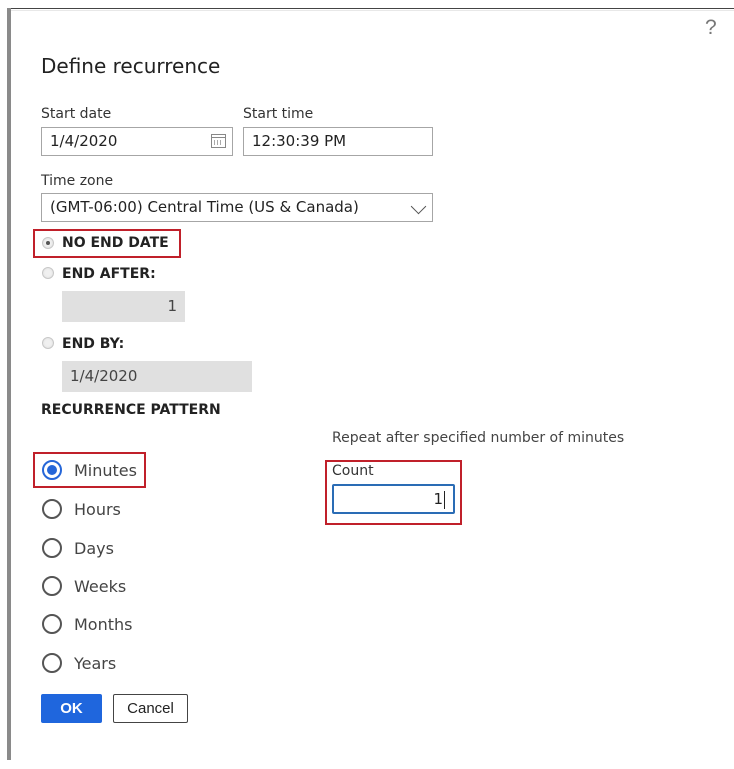 The height and width of the screenshot is (769, 734). I want to click on radio-weeks, so click(52, 586).